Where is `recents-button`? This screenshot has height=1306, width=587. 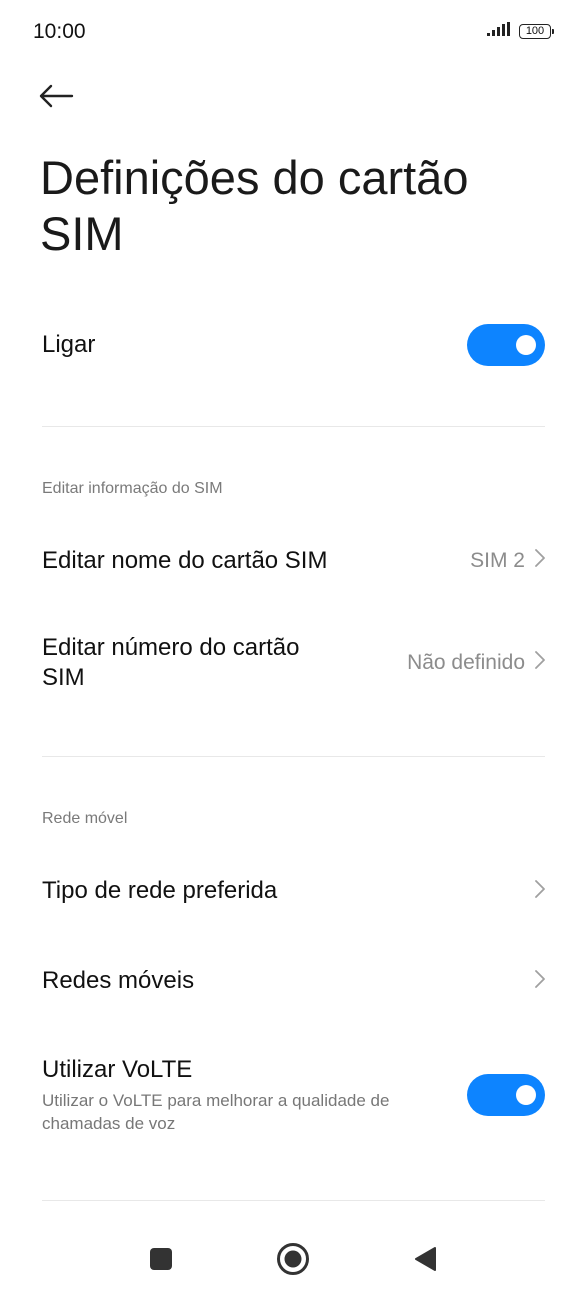
recents-button is located at coordinates (161, 1261).